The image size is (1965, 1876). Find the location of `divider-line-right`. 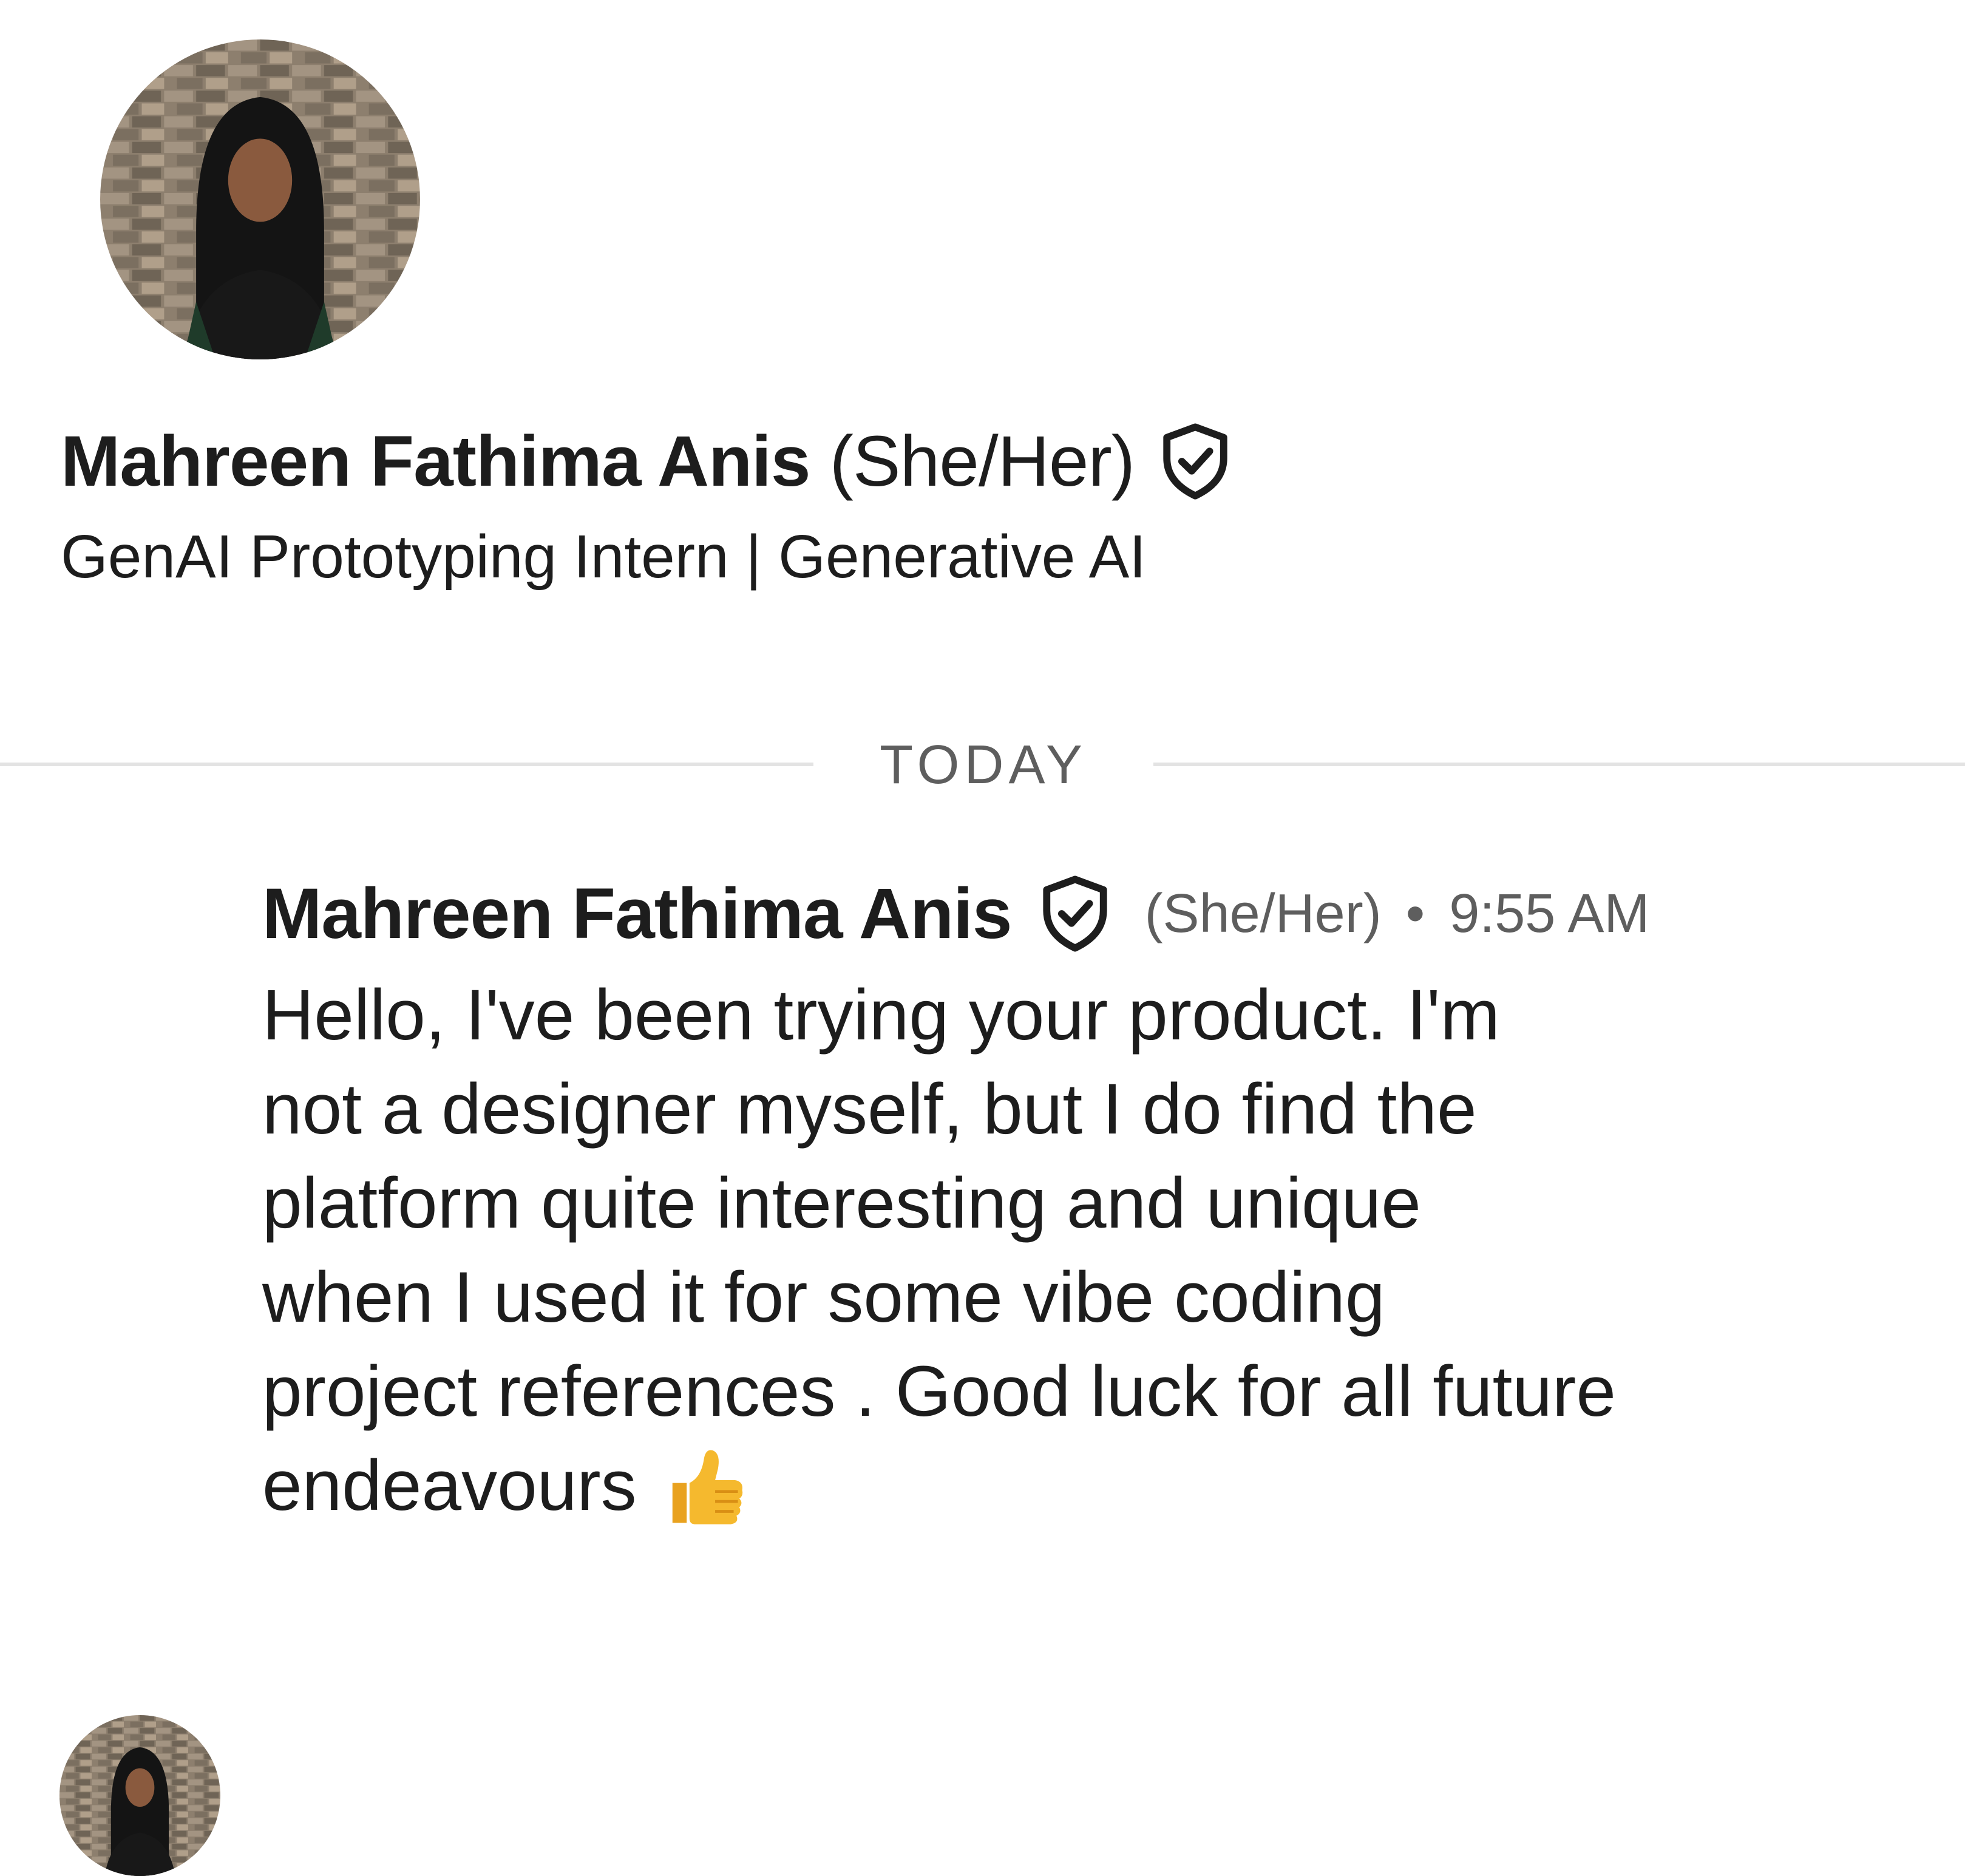

divider-line-right is located at coordinates (1559, 764).